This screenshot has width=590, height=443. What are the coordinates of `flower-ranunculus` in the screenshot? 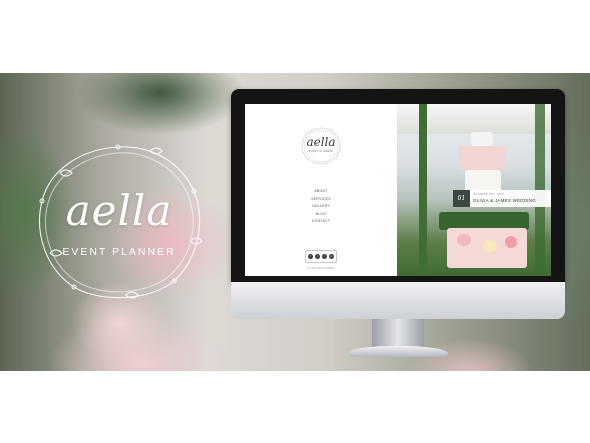 It's located at (511, 242).